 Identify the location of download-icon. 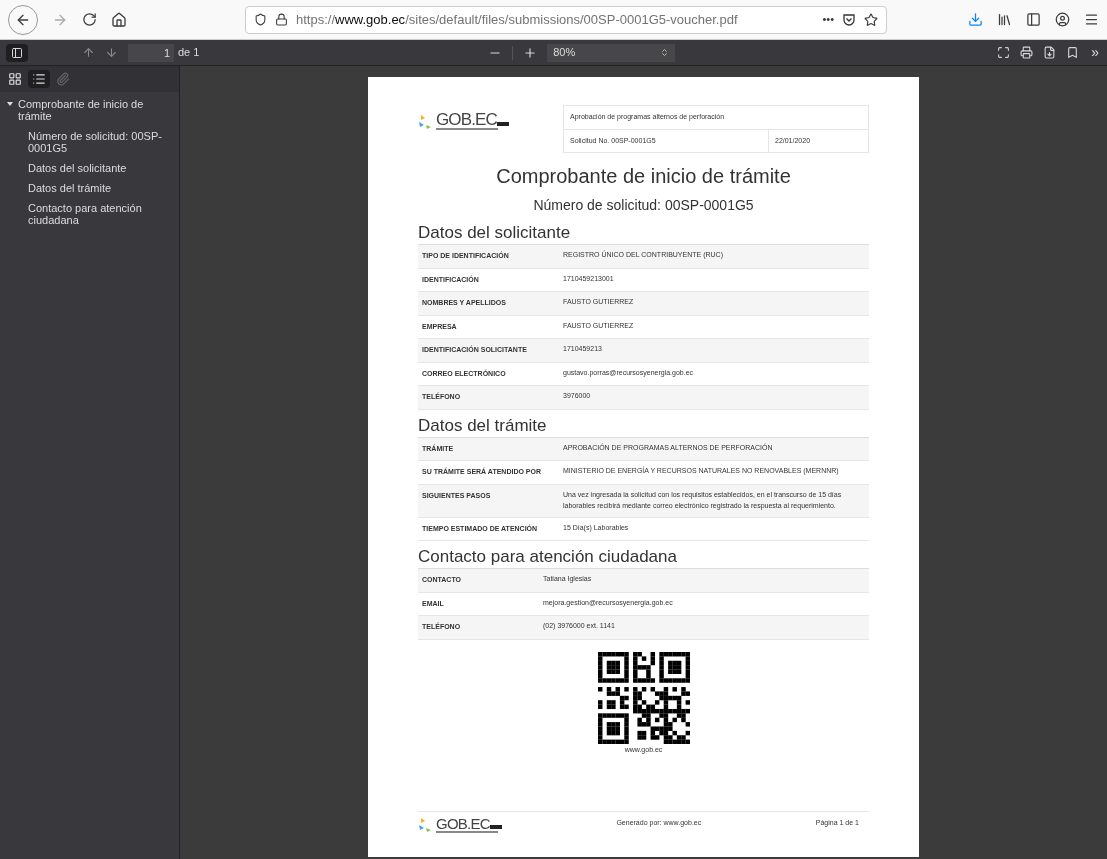
(975, 19).